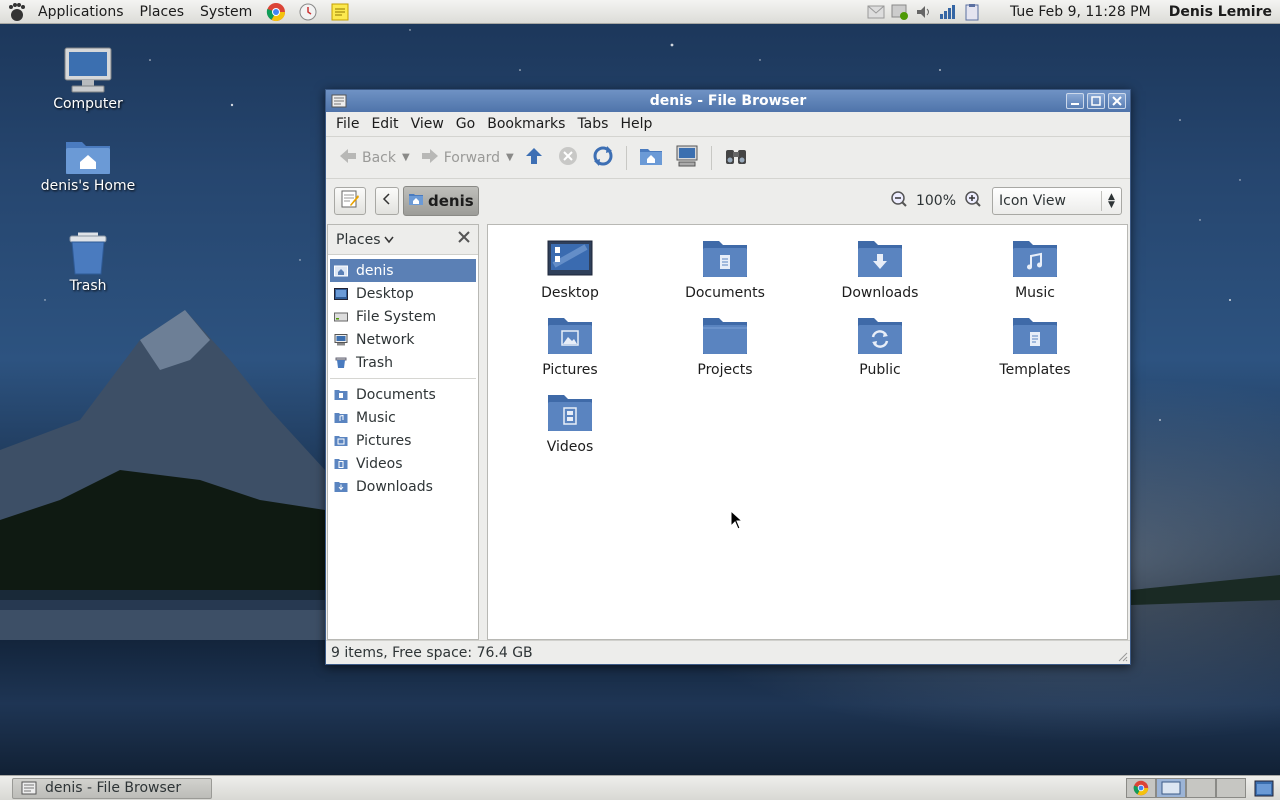 Image resolution: width=1280 pixels, height=800 pixels. What do you see at coordinates (81, 12) in the screenshot?
I see `applications-menu: Applications` at bounding box center [81, 12].